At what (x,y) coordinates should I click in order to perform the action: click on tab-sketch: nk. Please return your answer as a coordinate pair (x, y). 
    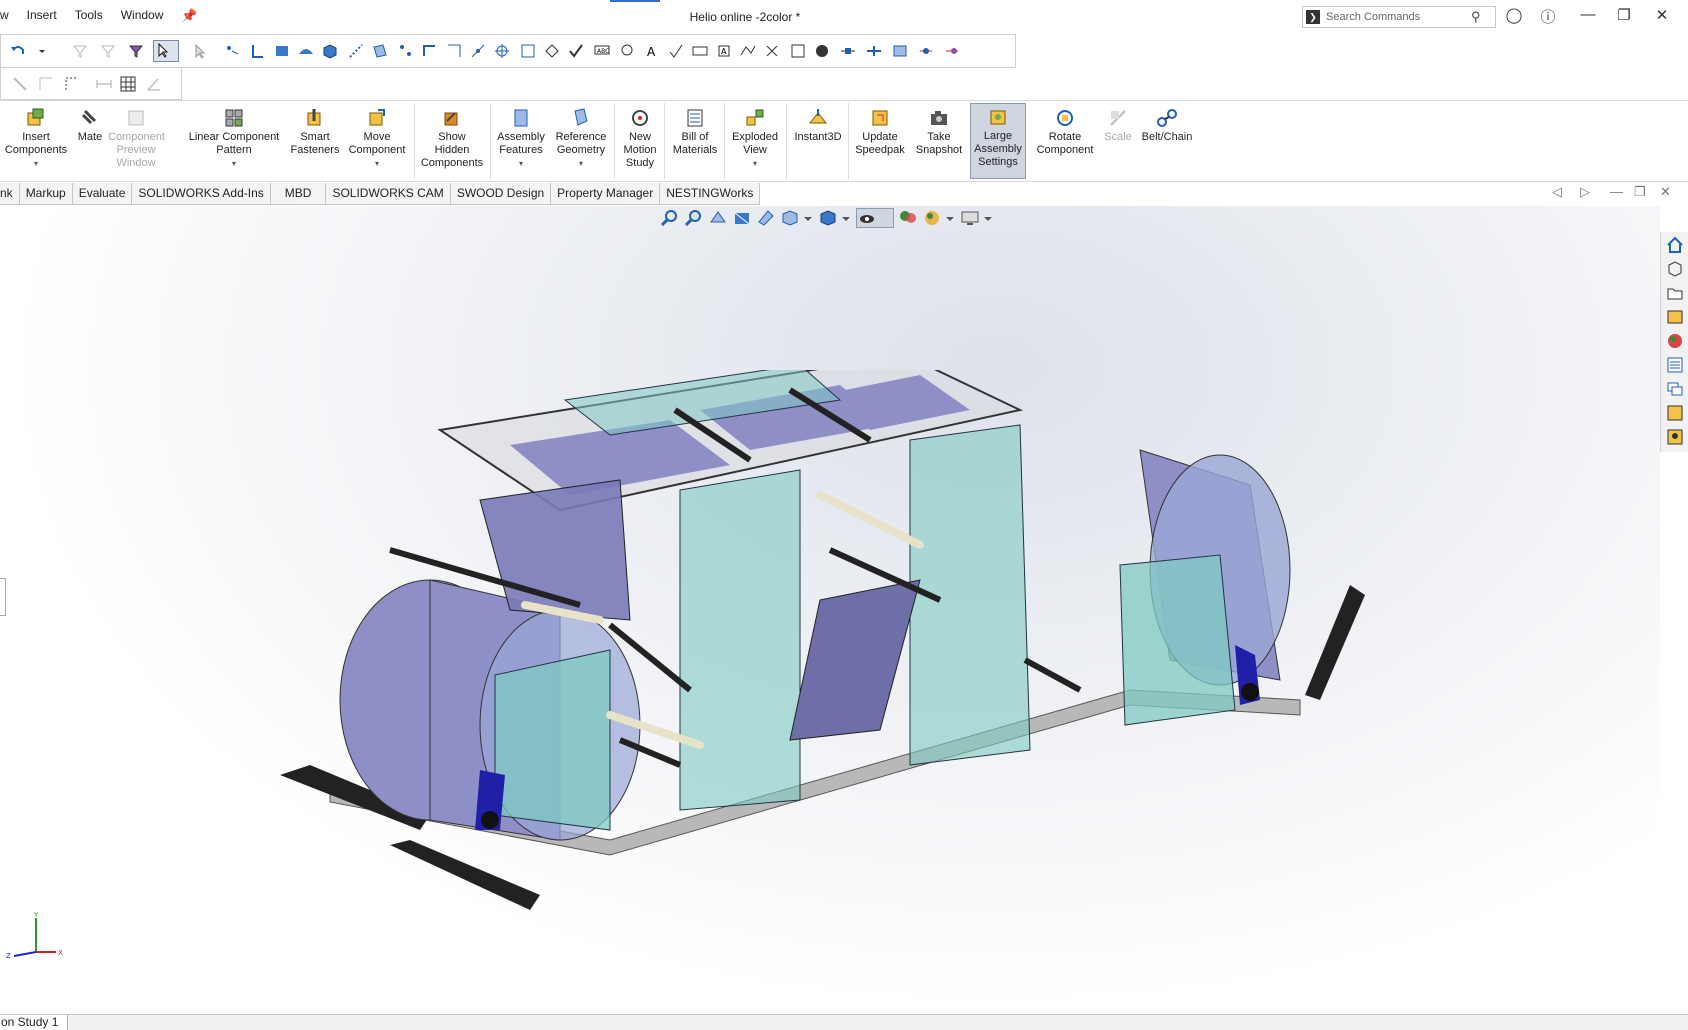
    Looking at the image, I should click on (10, 194).